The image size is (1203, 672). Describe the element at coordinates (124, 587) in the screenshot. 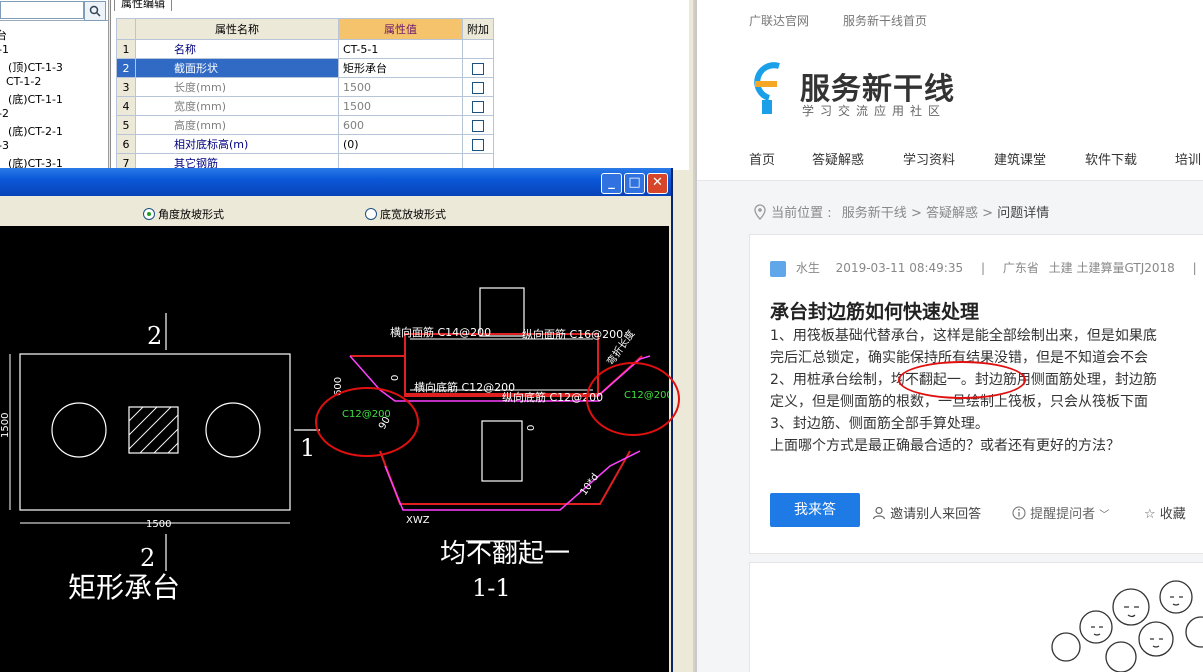

I see `caption-rect-cap: 矩形承台` at that location.